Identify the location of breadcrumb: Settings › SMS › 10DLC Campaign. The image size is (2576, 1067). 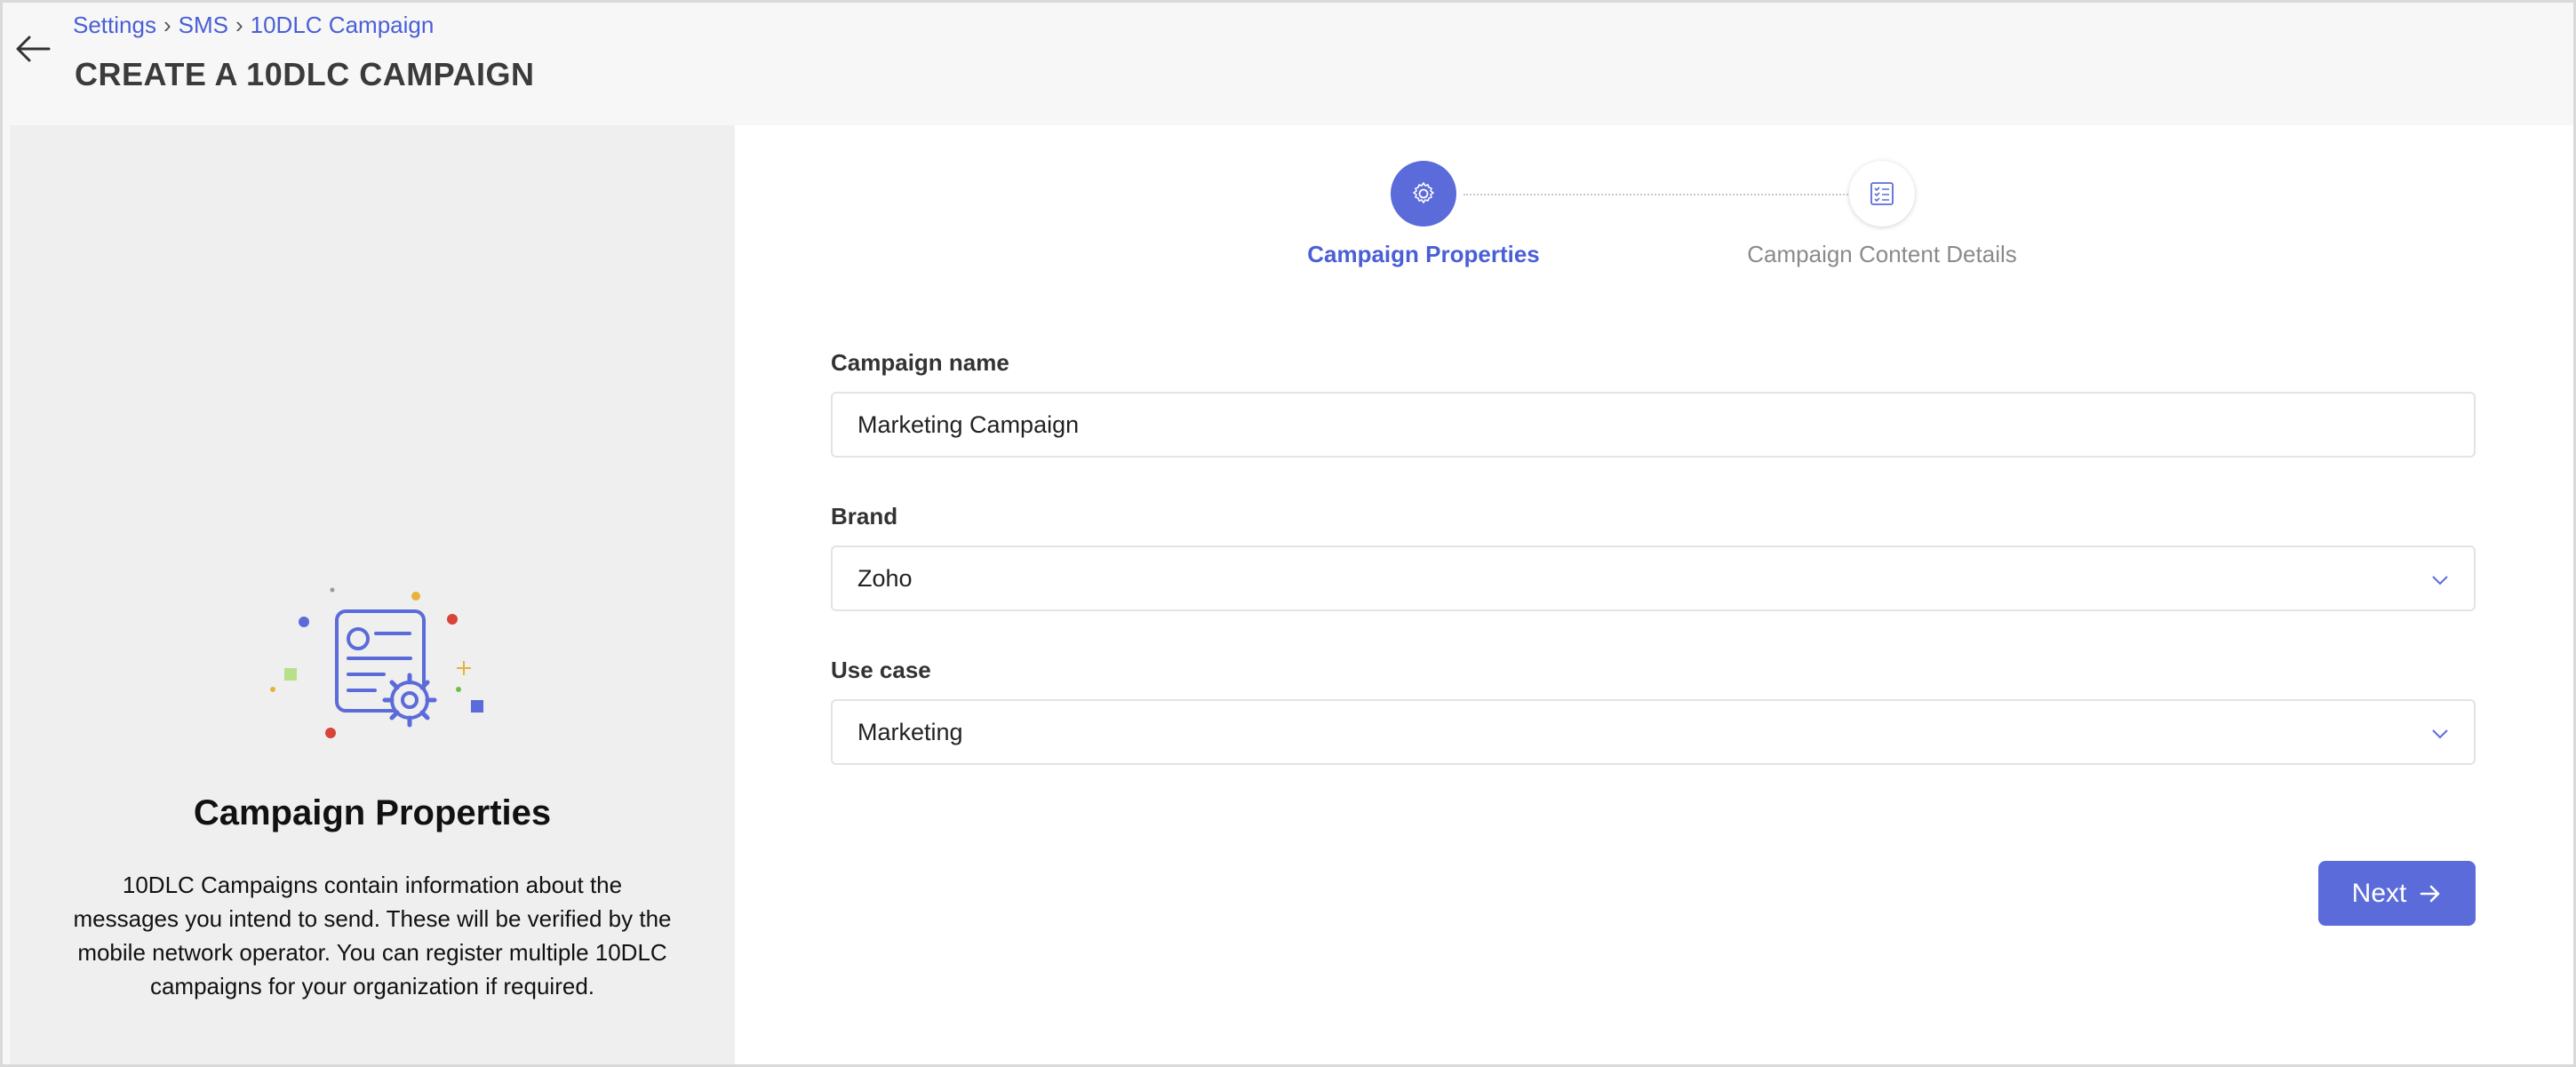
(253, 25).